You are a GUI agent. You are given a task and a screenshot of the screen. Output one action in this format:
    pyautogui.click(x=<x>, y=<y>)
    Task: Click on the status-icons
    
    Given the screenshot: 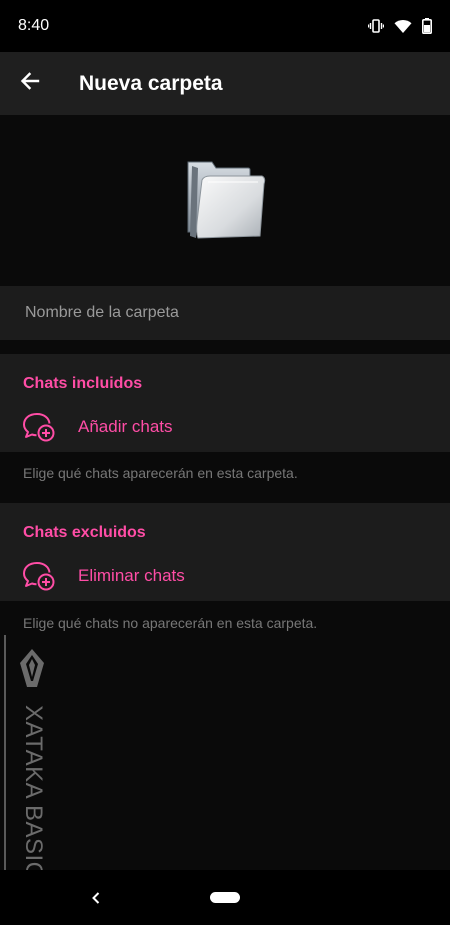 What is the action you would take?
    pyautogui.click(x=400, y=26)
    